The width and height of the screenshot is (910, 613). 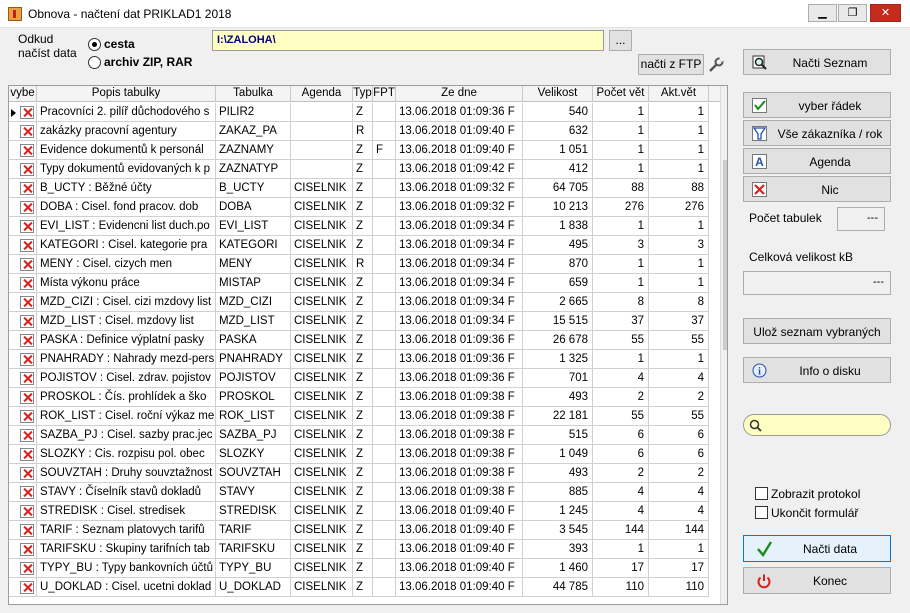 I want to click on ukoncit-formular-checkbox, so click(x=761, y=512).